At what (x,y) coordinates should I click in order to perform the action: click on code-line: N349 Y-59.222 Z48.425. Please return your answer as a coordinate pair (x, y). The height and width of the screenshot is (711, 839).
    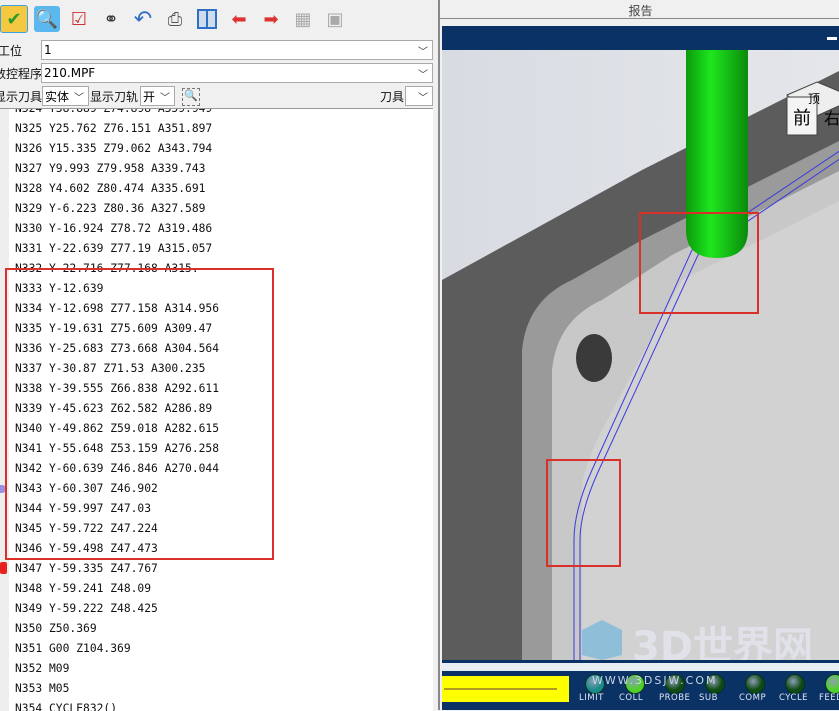
    Looking at the image, I should click on (86, 609).